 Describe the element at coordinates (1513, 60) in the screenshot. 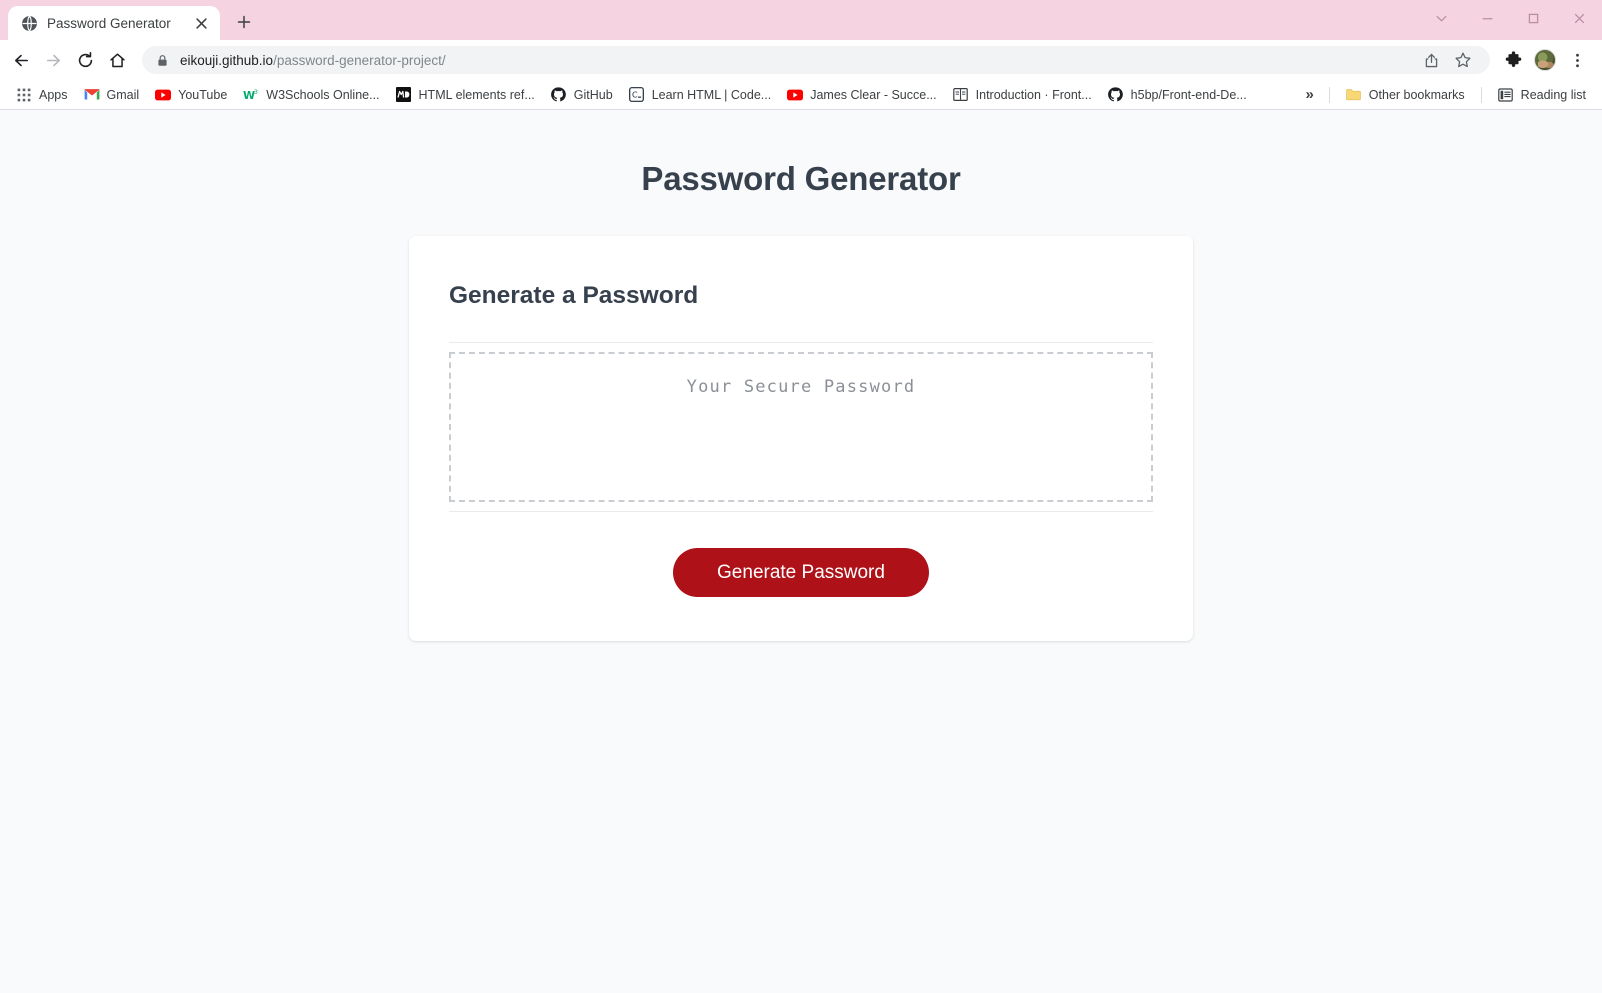

I see `puzzle-icon` at that location.